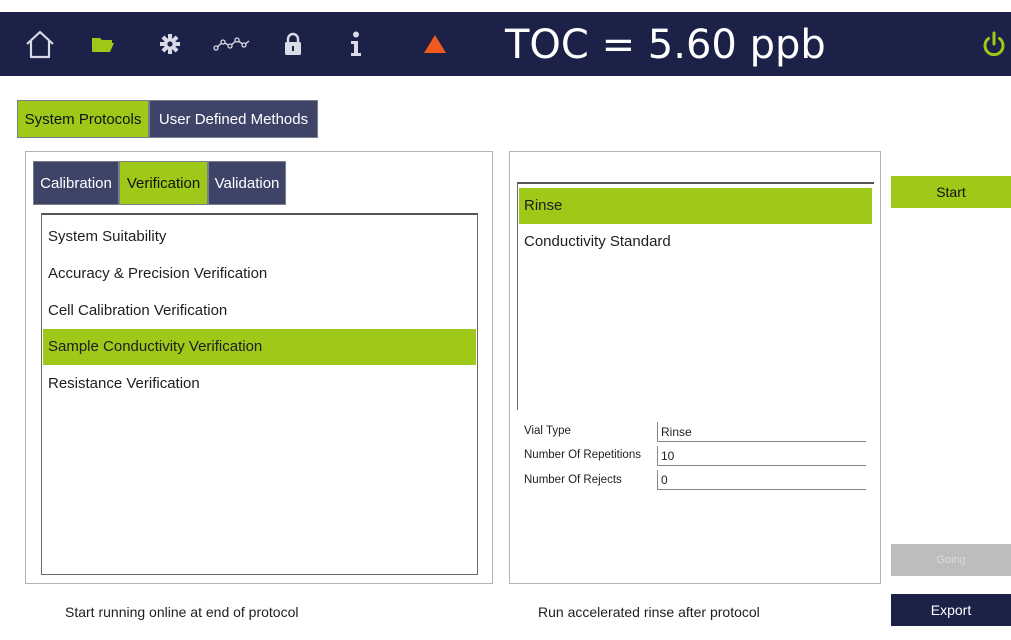  What do you see at coordinates (582, 455) in the screenshot?
I see `repetitions-label: Number Of Repetitions` at bounding box center [582, 455].